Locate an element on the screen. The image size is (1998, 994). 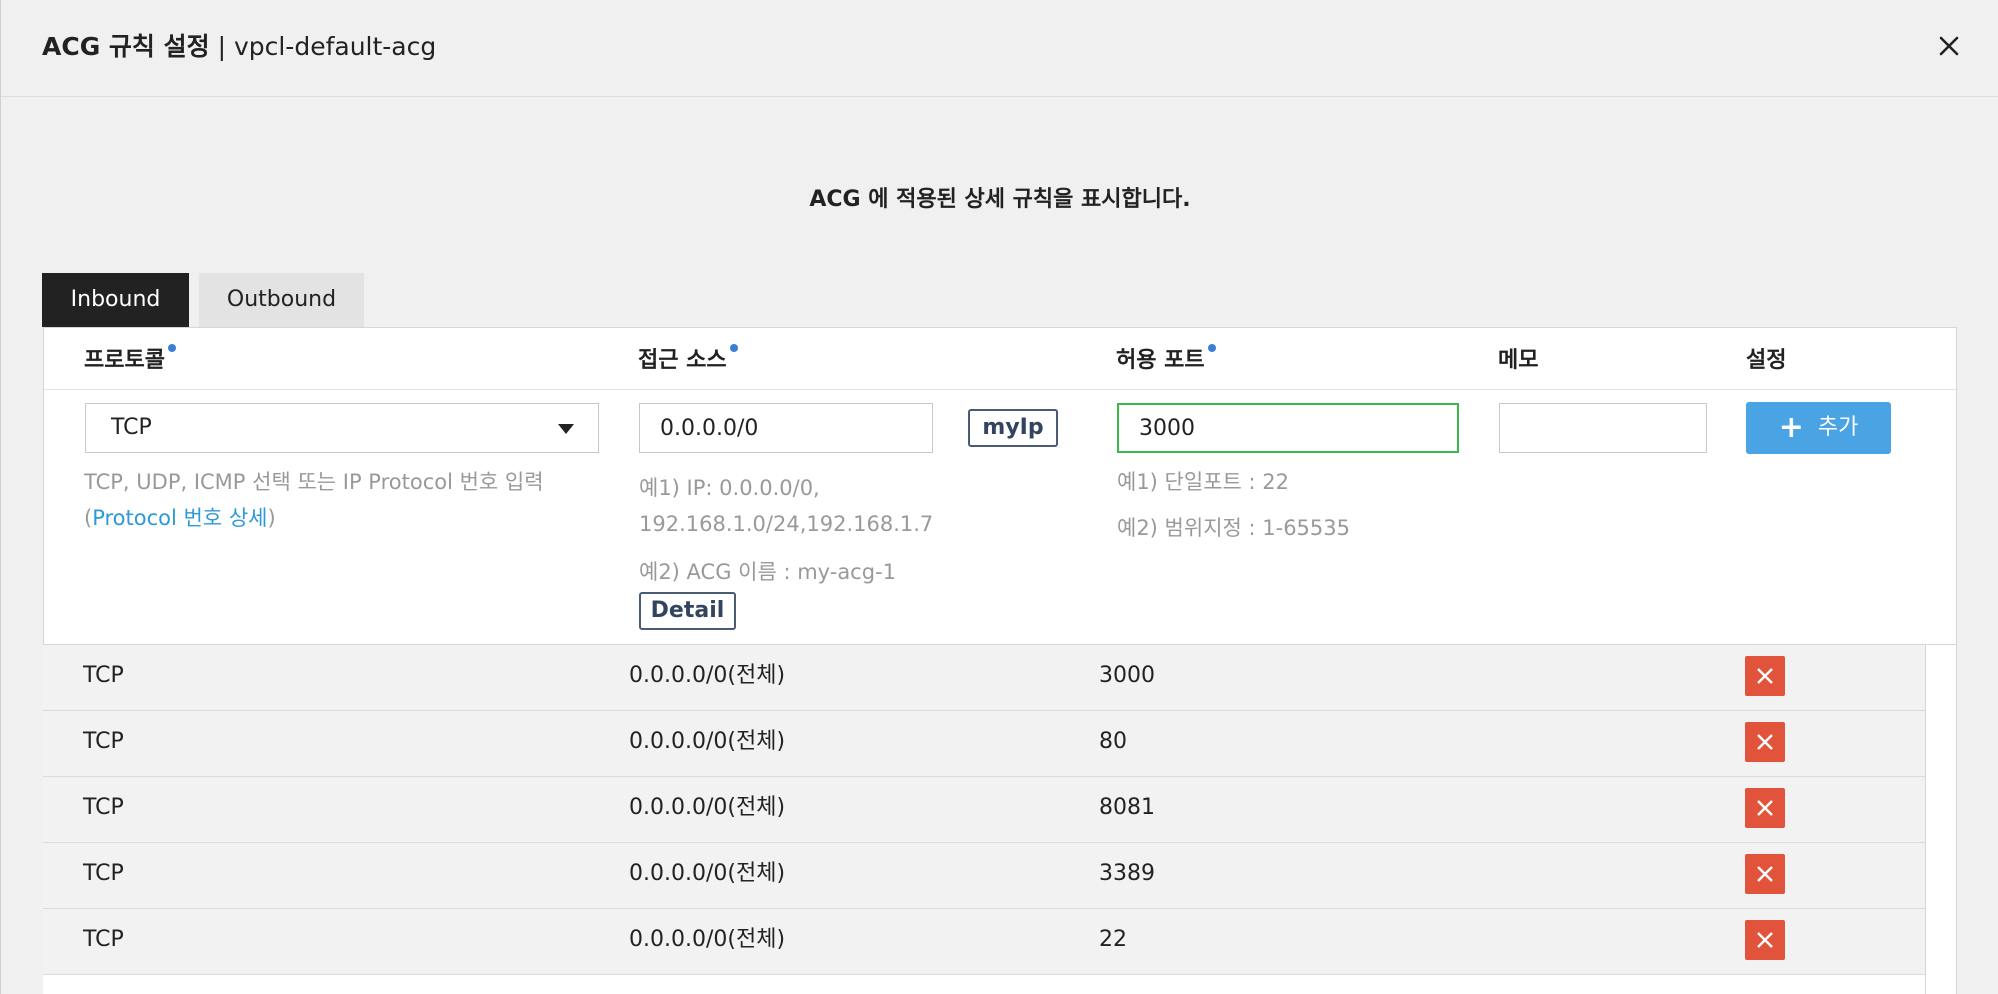
port-example1: 예1) 단일포트 : 22 is located at coordinates (1203, 482).